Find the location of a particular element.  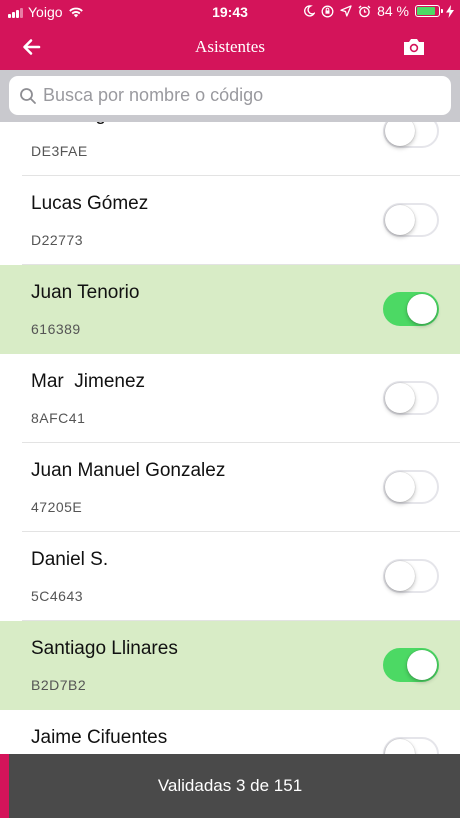

battery-percent: 84 % is located at coordinates (393, 11).